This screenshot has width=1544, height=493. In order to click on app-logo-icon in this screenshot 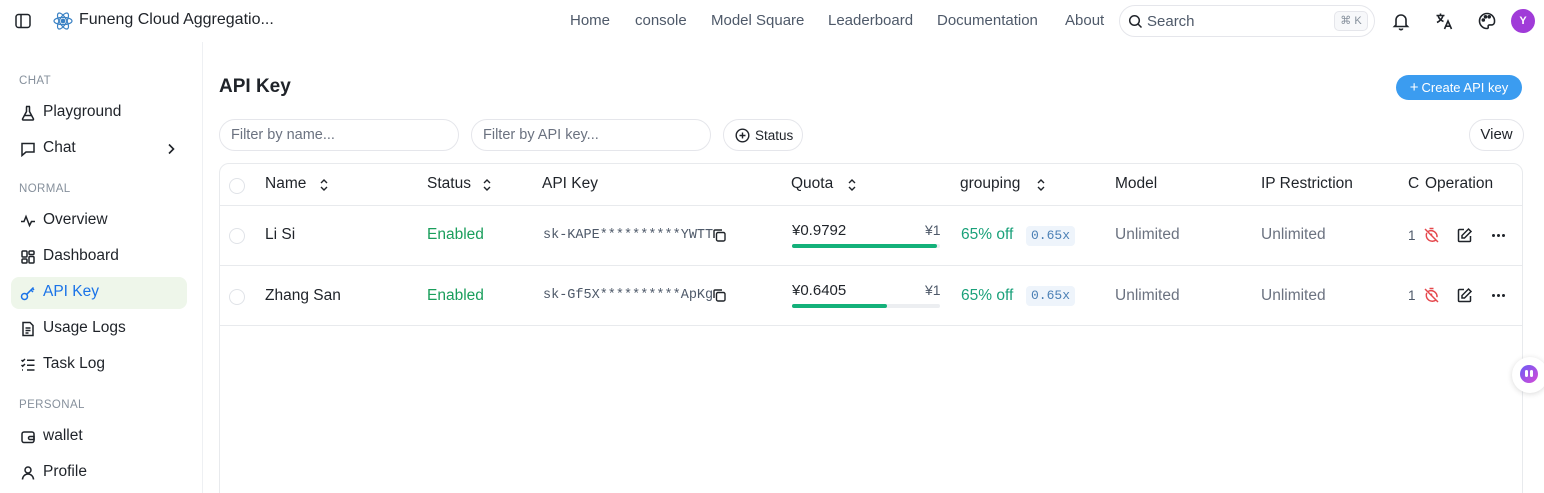, I will do `click(63, 21)`.